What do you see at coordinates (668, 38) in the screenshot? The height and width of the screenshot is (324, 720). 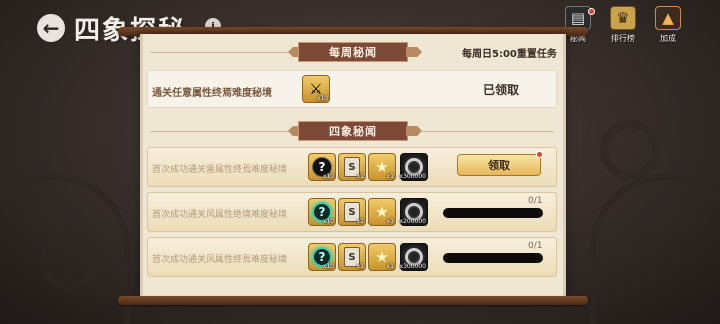 I see `boost-label: 加成` at bounding box center [668, 38].